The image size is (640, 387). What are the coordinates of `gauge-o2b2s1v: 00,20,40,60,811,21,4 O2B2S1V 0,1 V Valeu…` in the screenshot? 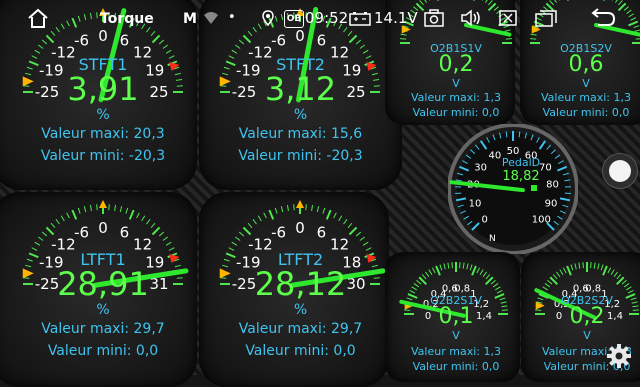 It's located at (452, 317).